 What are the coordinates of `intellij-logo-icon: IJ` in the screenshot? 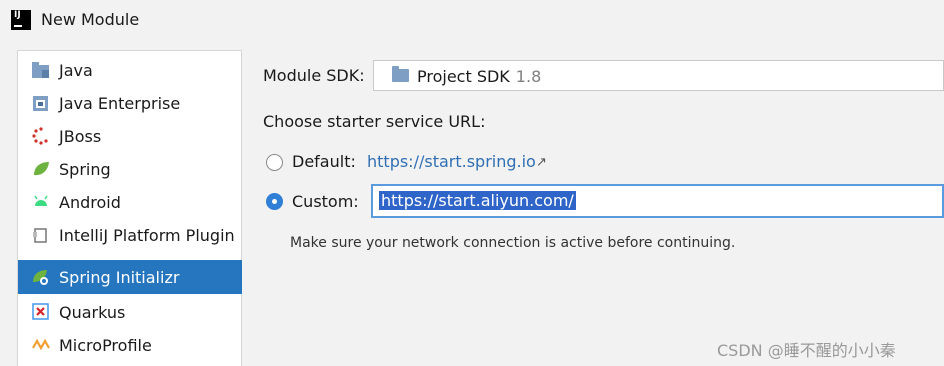 It's located at (21, 20).